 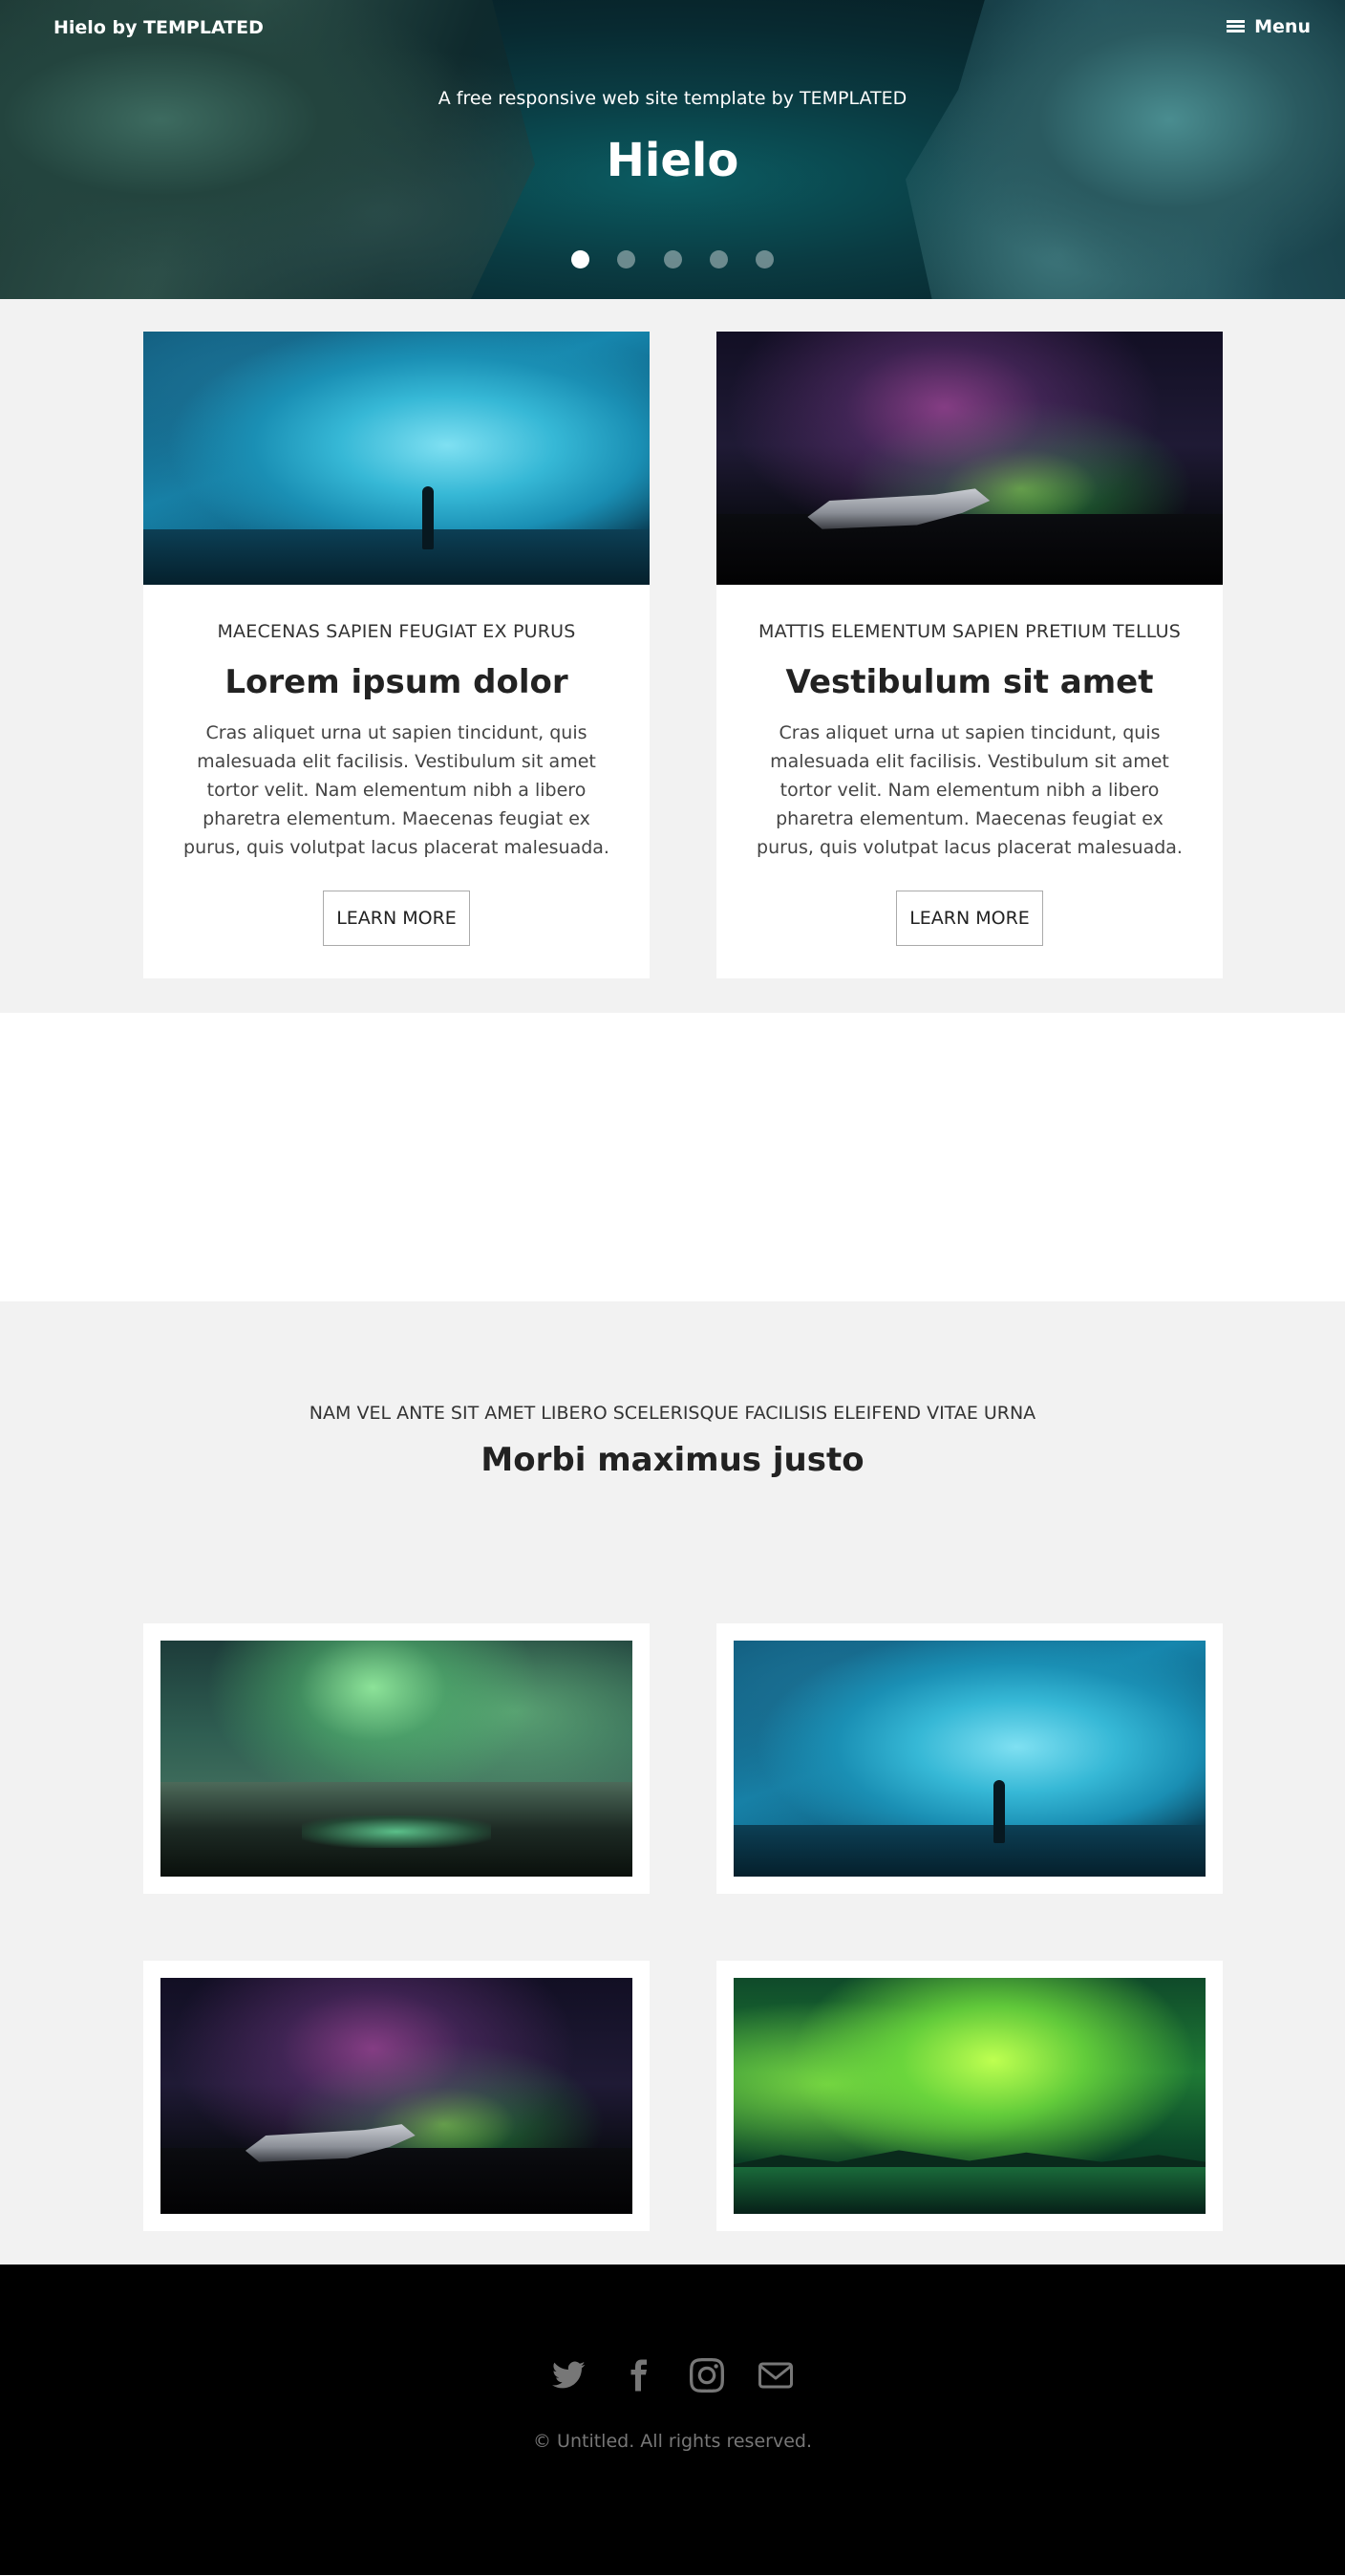 I want to click on feature-title: Lorem ipsum dolor, so click(x=396, y=682).